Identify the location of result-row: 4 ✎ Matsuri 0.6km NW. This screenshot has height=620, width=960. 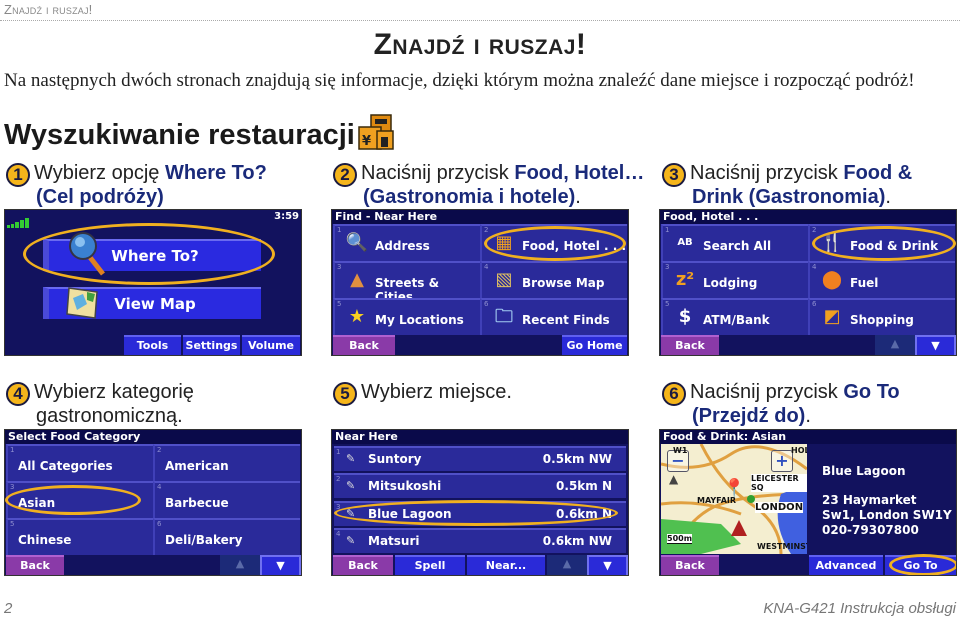
(480, 540).